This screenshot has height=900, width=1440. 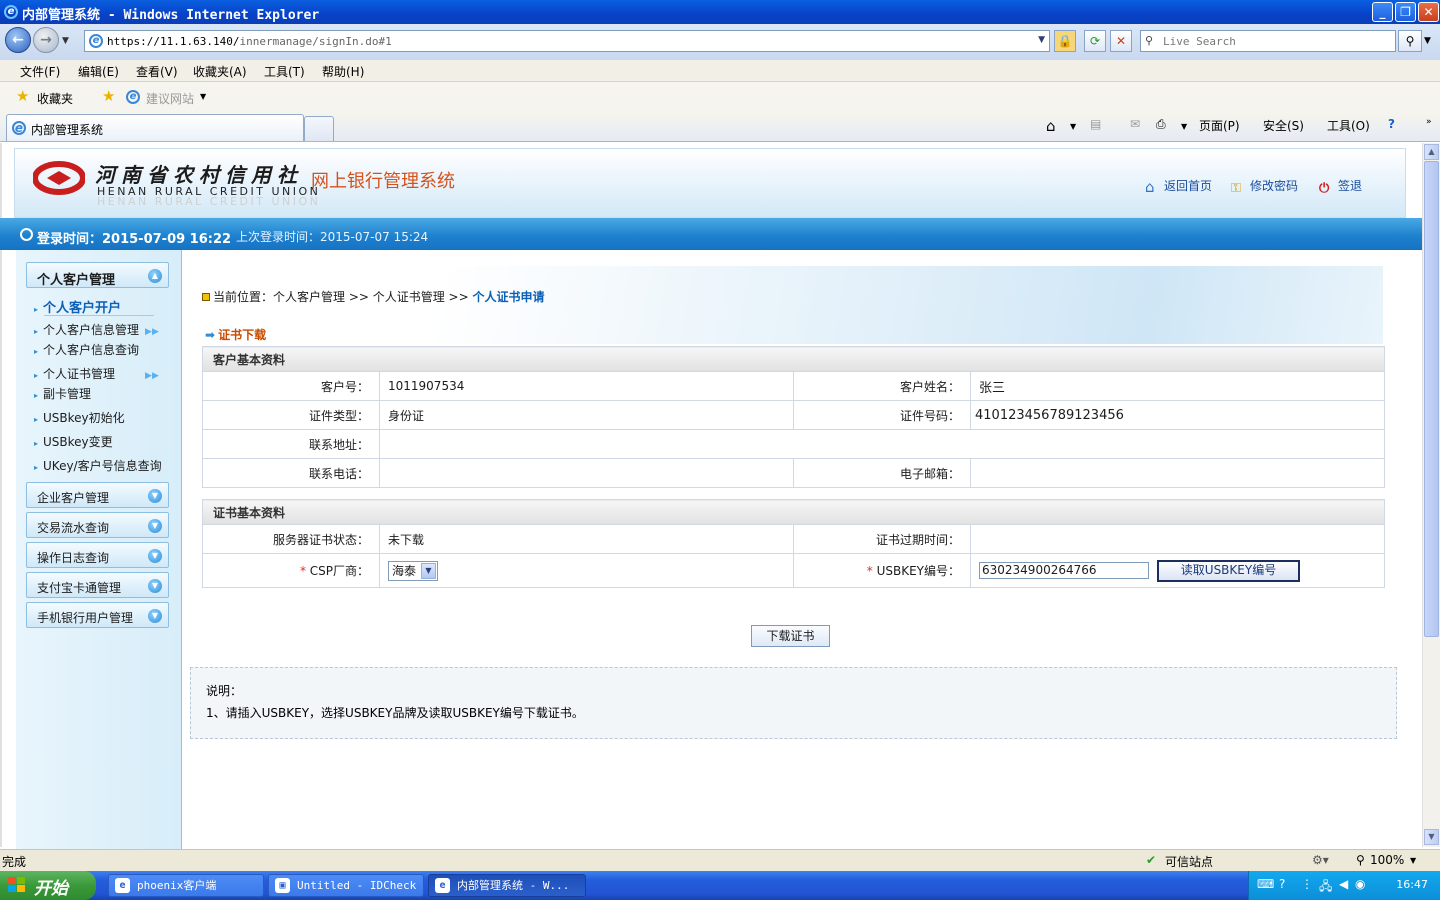 I want to click on zoom-level: 100%, so click(x=1387, y=860).